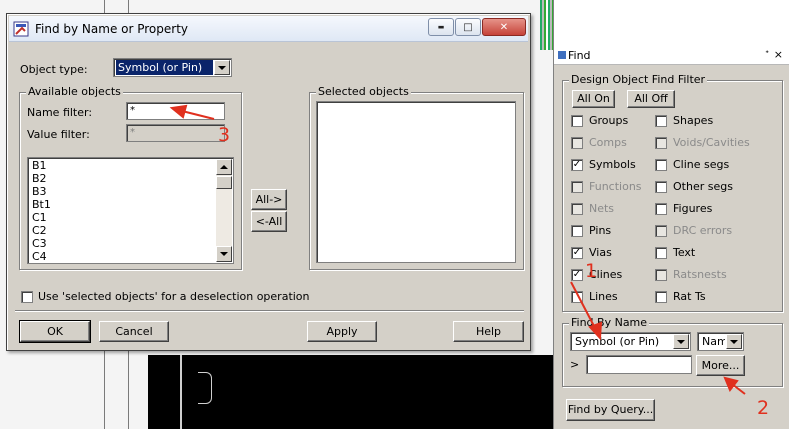 The width and height of the screenshot is (789, 429). Describe the element at coordinates (661, 187) in the screenshot. I see `checkbox-other-segs` at that location.